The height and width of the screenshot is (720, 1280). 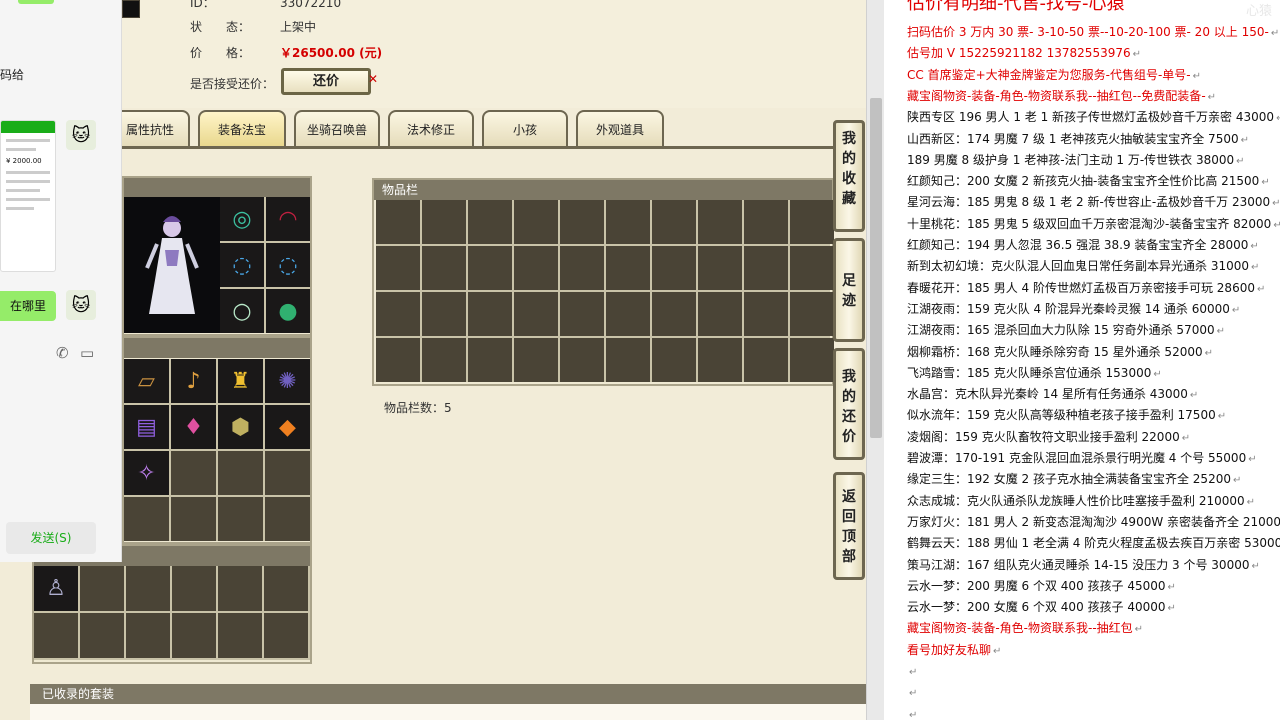 I want to click on treasure-slot: ✧, so click(x=146, y=473).